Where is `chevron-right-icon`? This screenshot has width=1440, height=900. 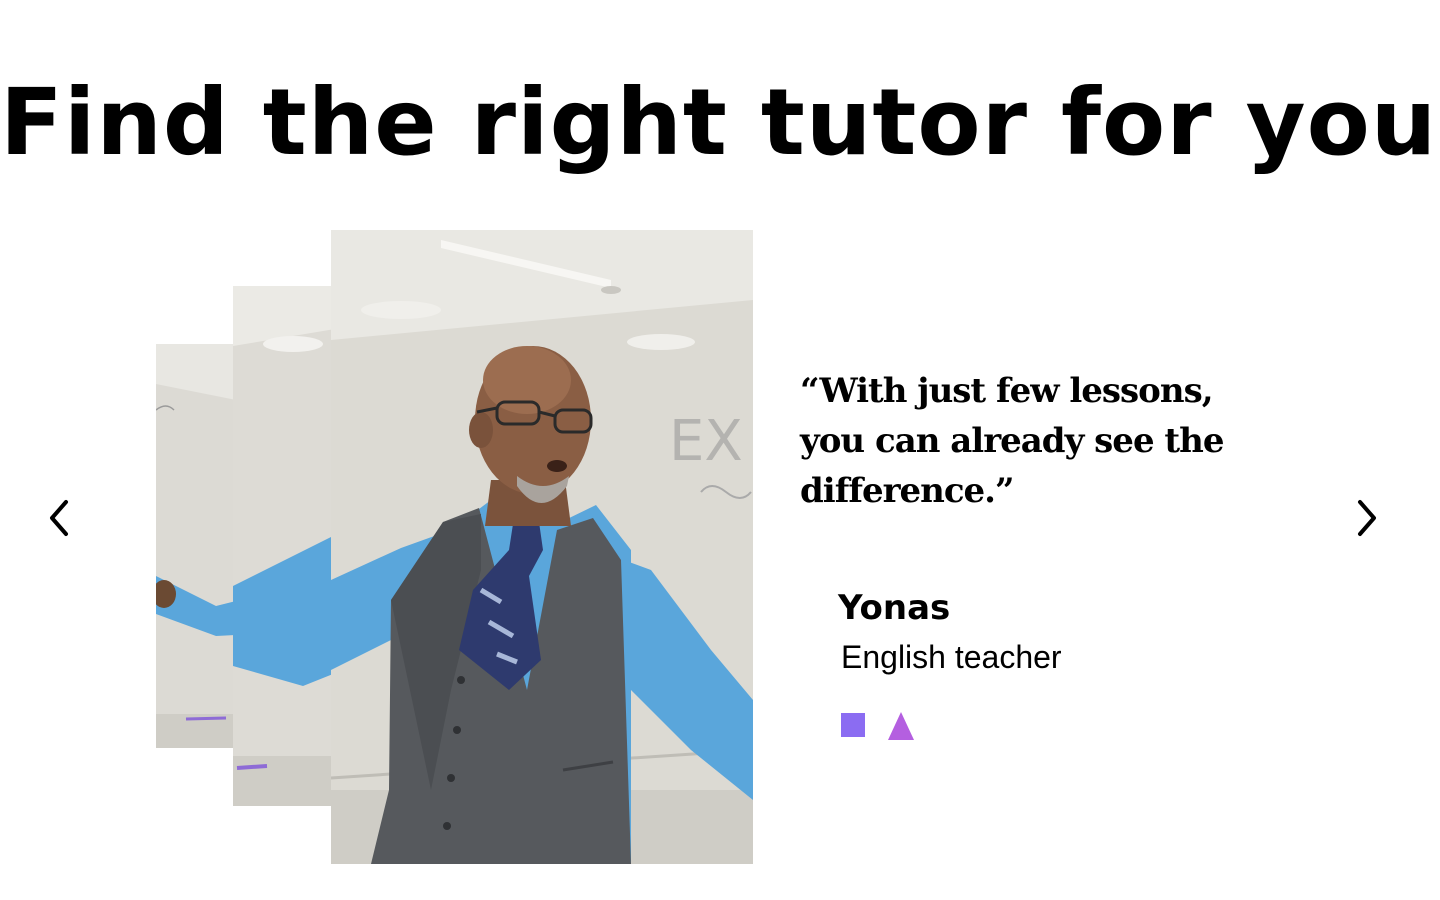
chevron-right-icon is located at coordinates (1367, 518).